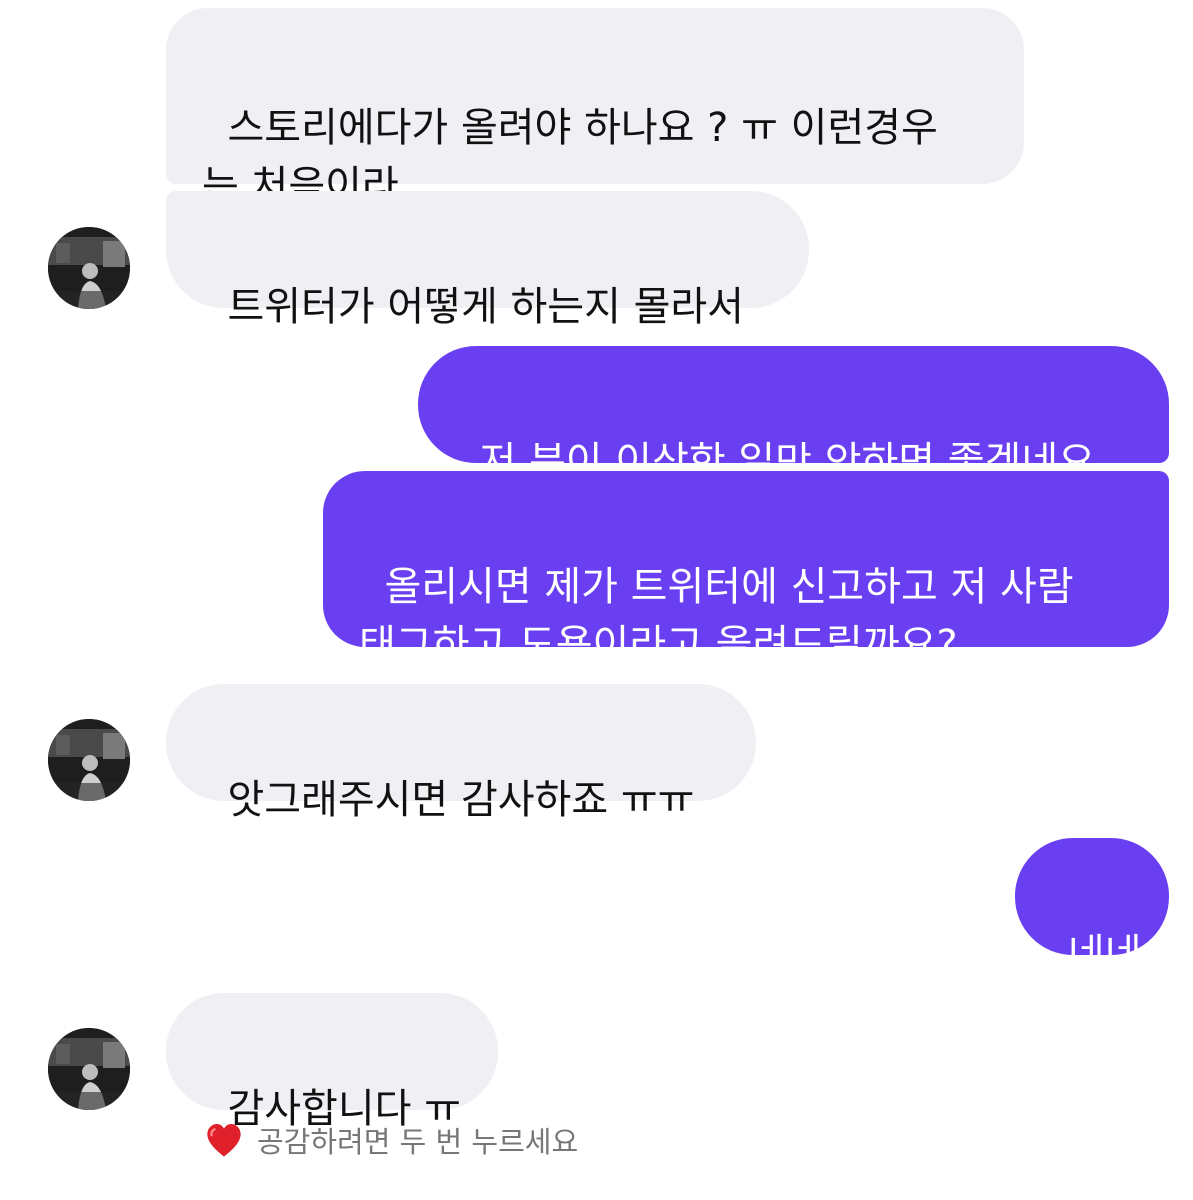  What do you see at coordinates (224, 1140) in the screenshot?
I see `heart-icon` at bounding box center [224, 1140].